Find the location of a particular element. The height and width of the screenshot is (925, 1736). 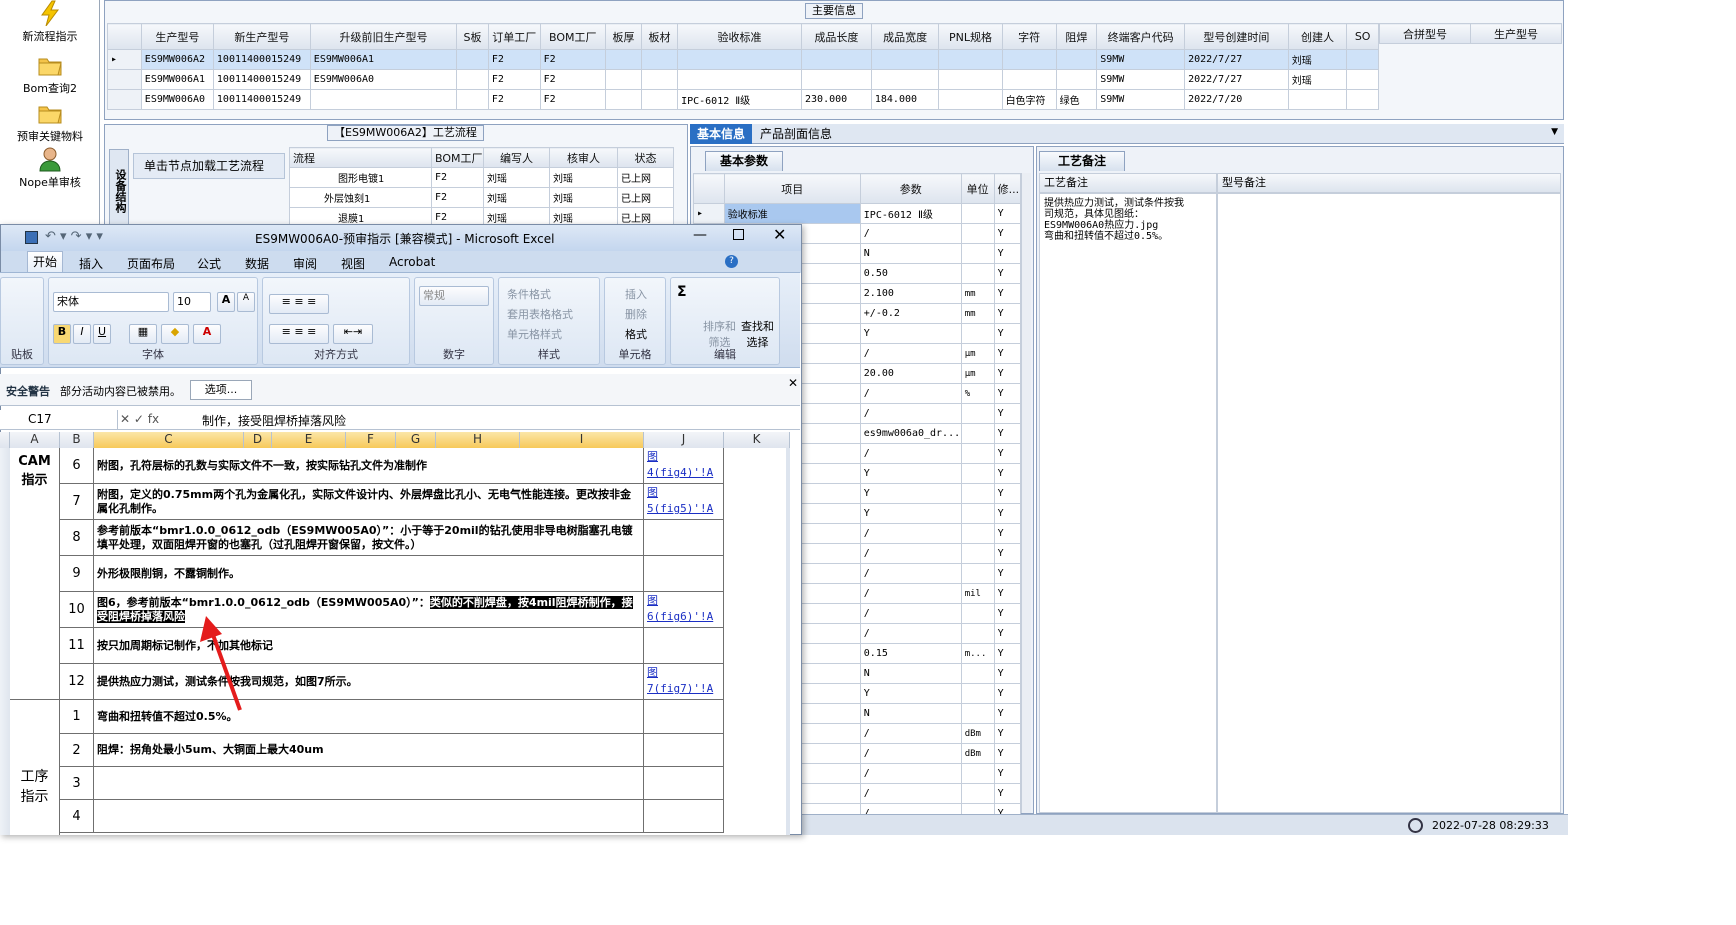

process-row: 外层蚀刻1 F2 刘瑶 刘瑶 已上网 is located at coordinates (481, 197).